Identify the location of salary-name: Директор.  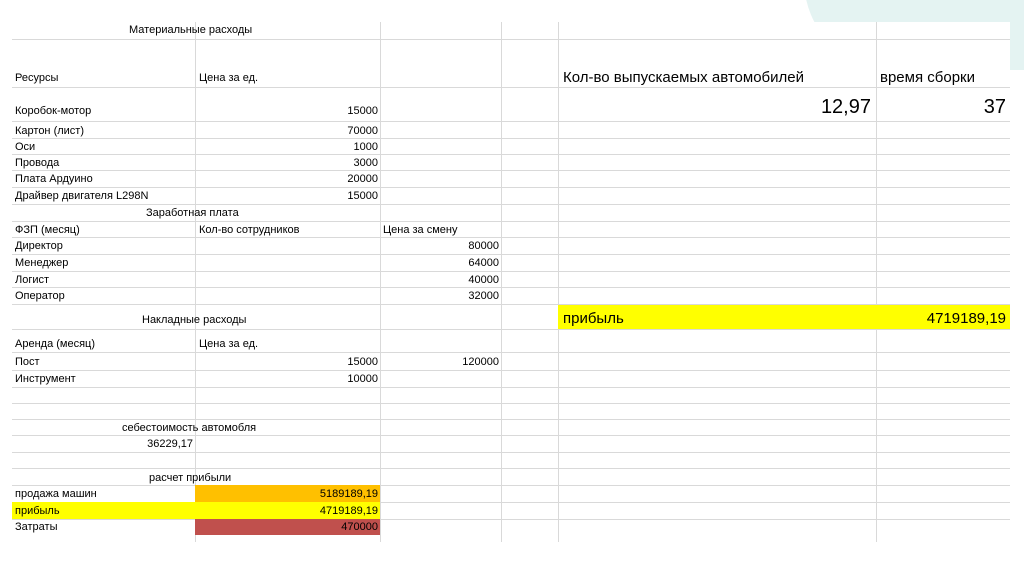
(39, 246).